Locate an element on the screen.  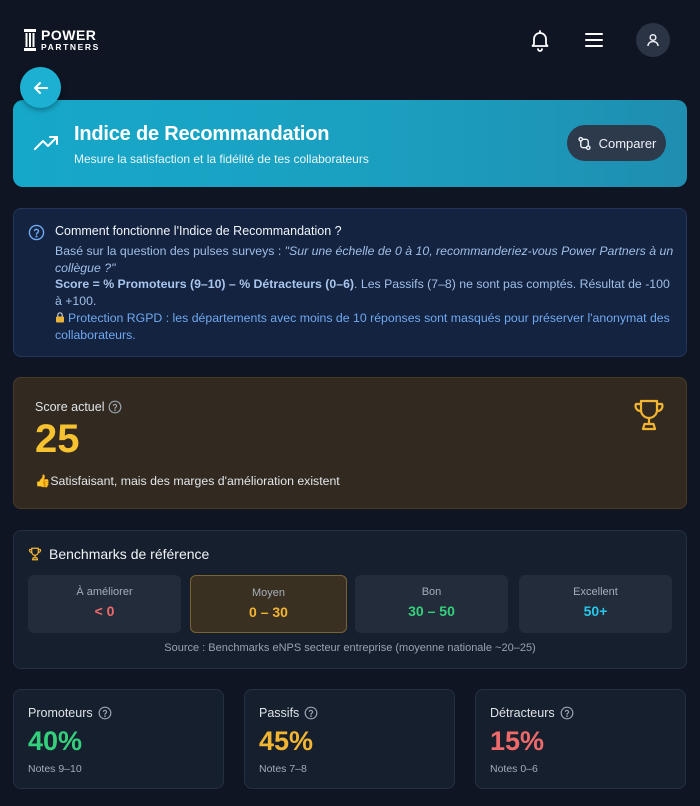
notifications-button is located at coordinates (540, 40).